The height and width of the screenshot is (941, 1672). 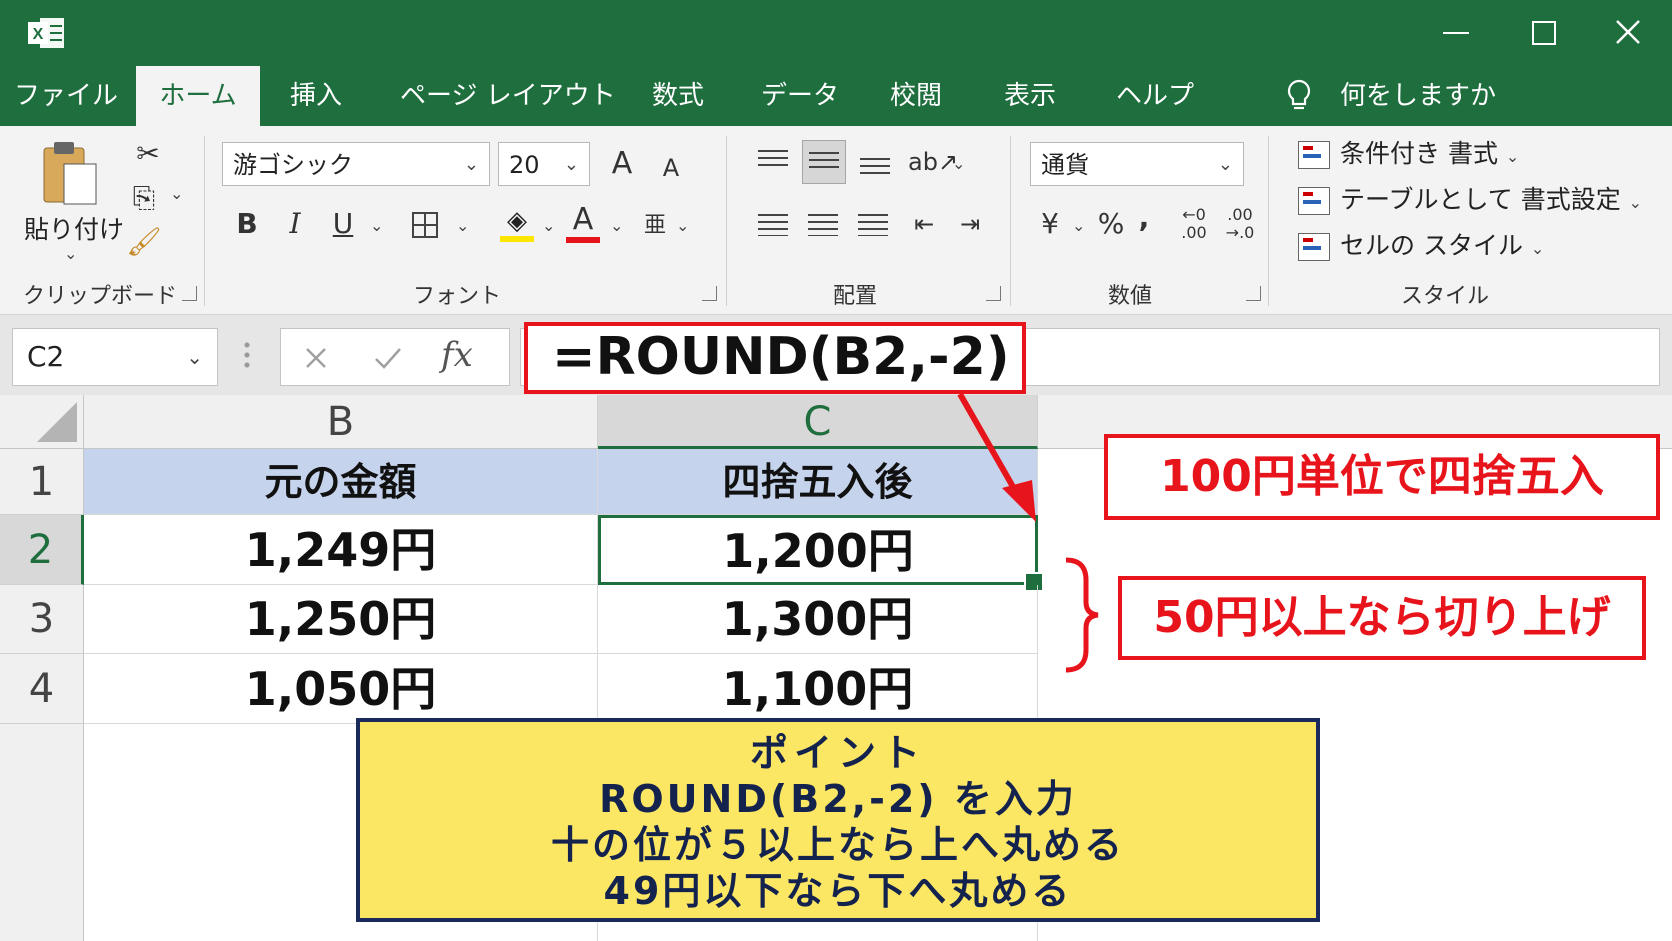 What do you see at coordinates (824, 162) in the screenshot?
I see `align-middle-button` at bounding box center [824, 162].